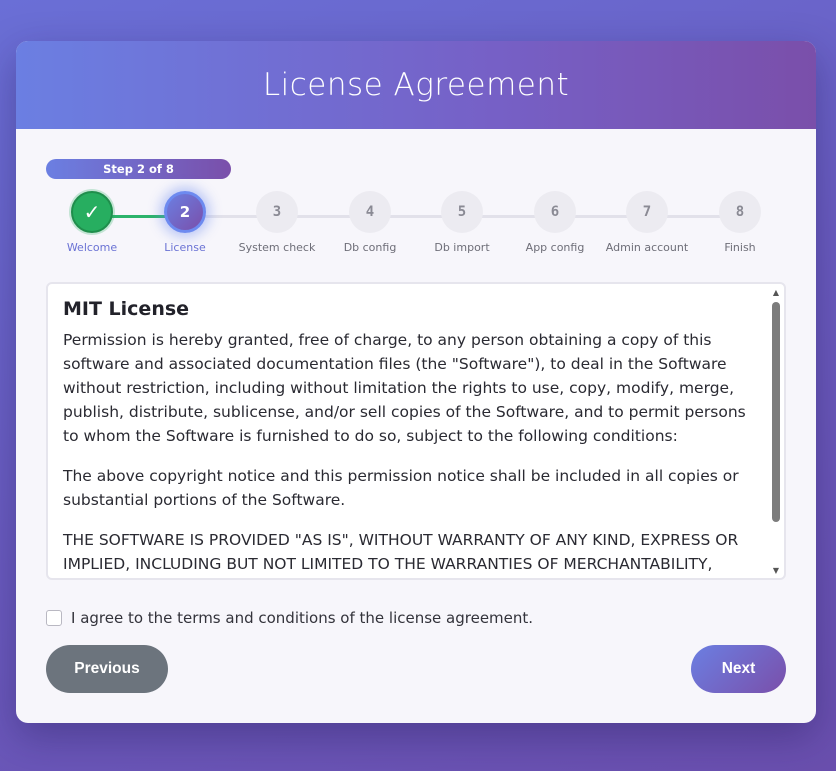  What do you see at coordinates (738, 669) in the screenshot?
I see `next-button: Next` at bounding box center [738, 669].